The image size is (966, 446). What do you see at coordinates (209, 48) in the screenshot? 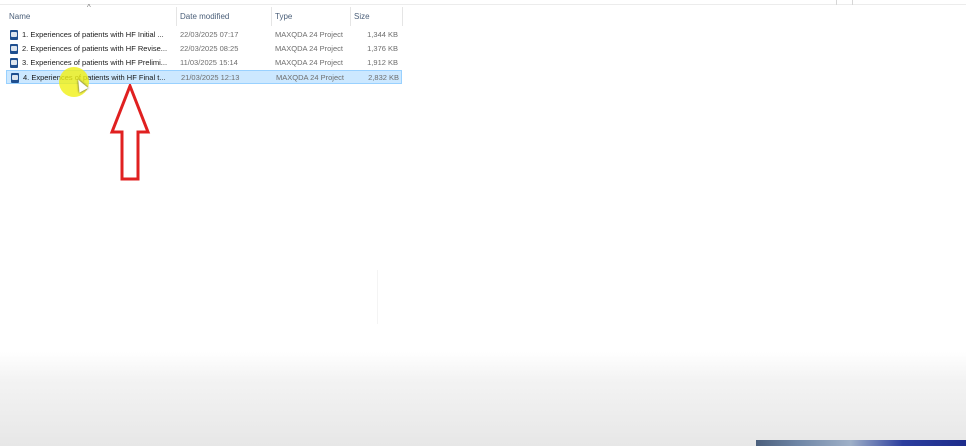
I see `file-date-modified: 22/03/2025 08:25` at bounding box center [209, 48].